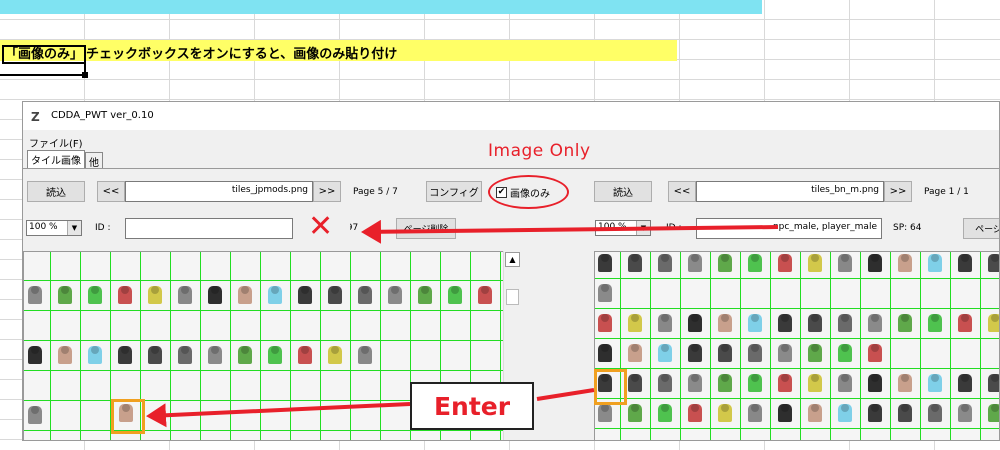 This screenshot has width=1000, height=450. What do you see at coordinates (278, 415) in the screenshot?
I see `arrow-enter-left` at bounding box center [278, 415].